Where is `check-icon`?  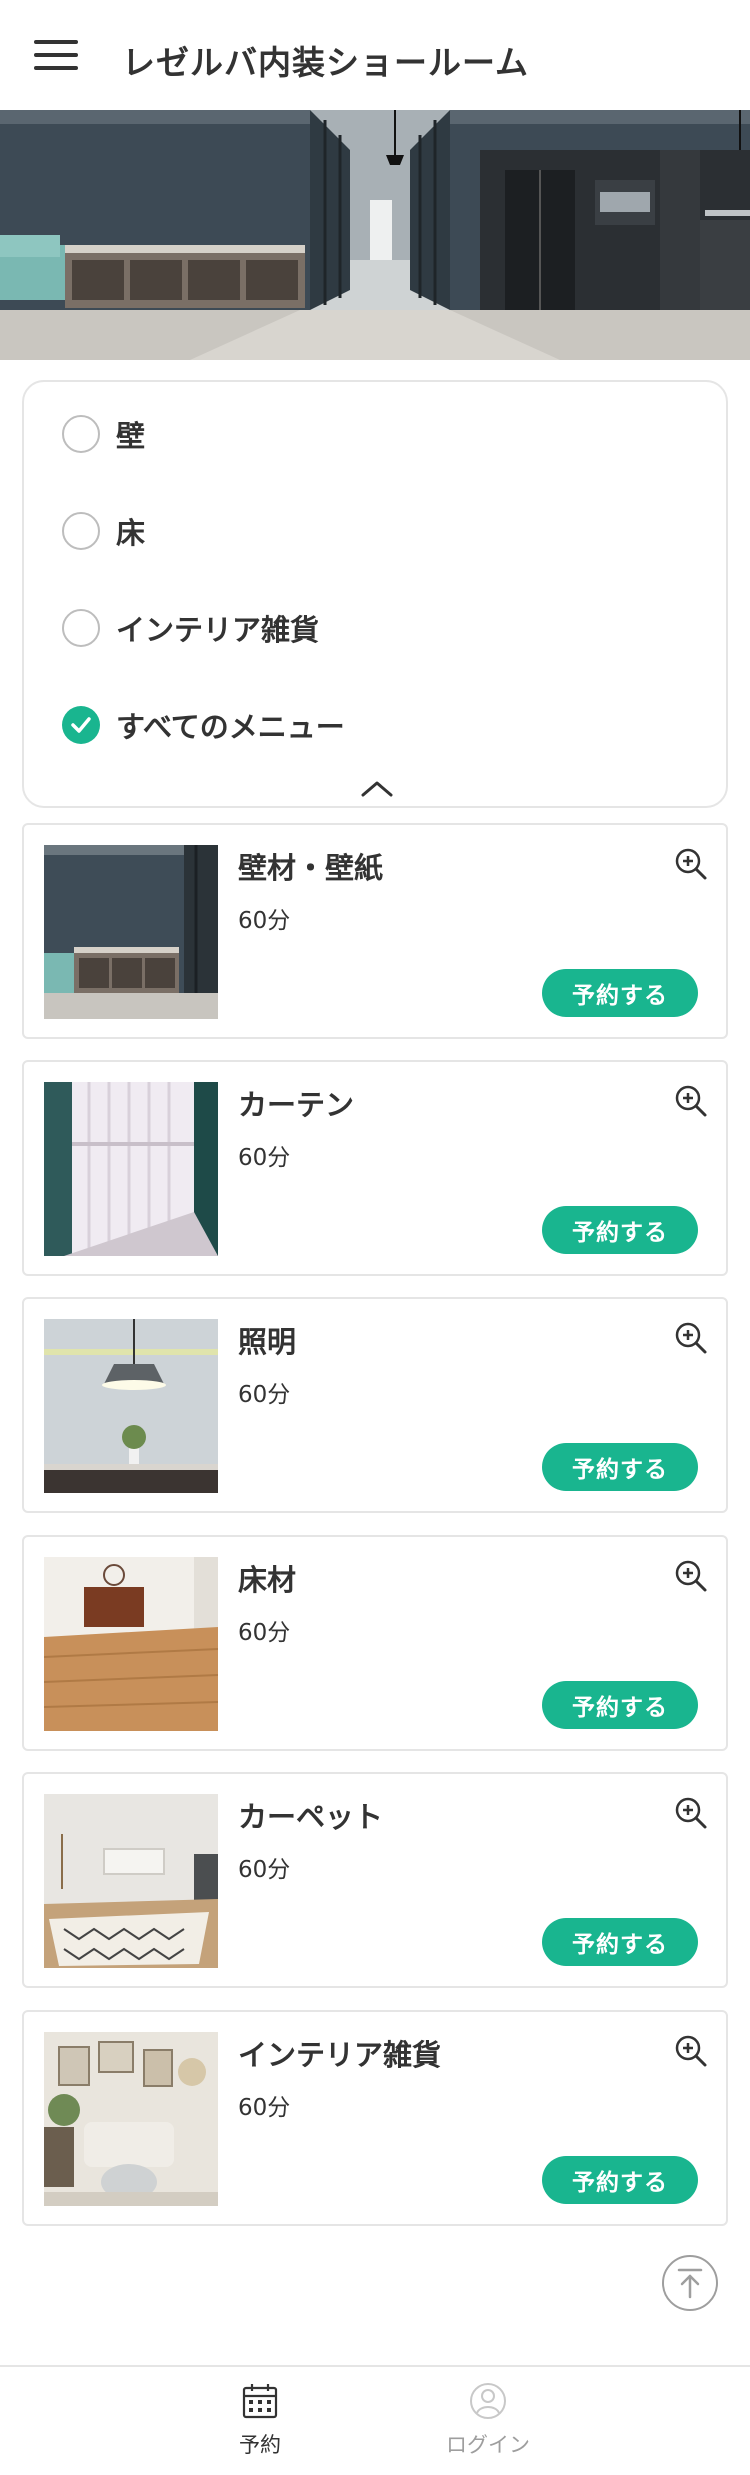 check-icon is located at coordinates (81, 725).